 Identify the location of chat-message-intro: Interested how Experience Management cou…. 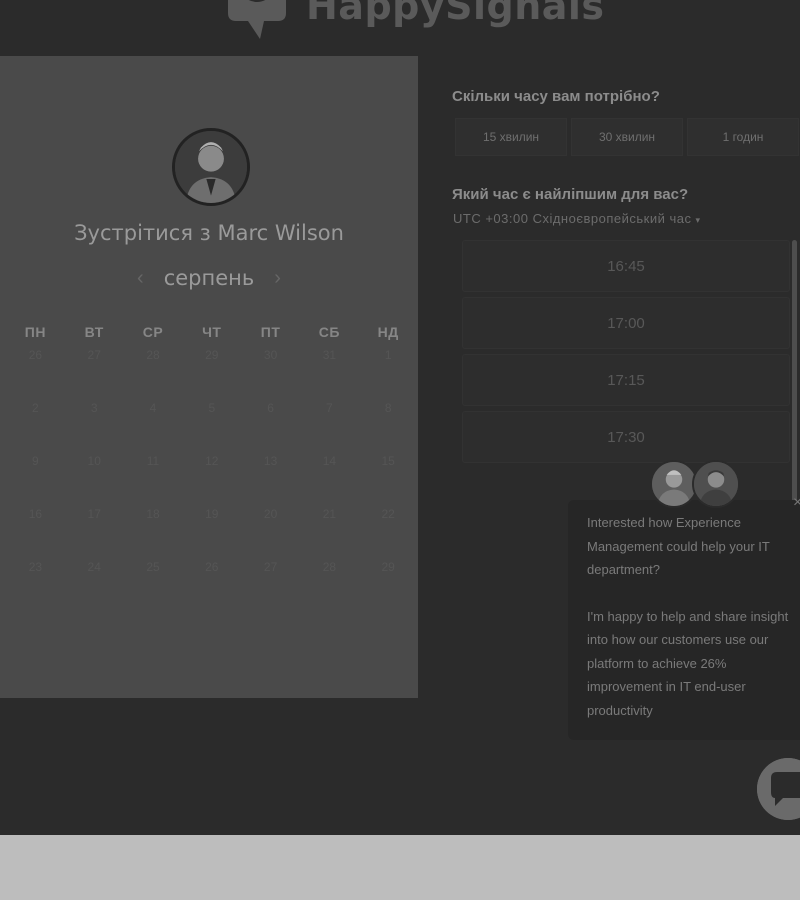
(678, 546).